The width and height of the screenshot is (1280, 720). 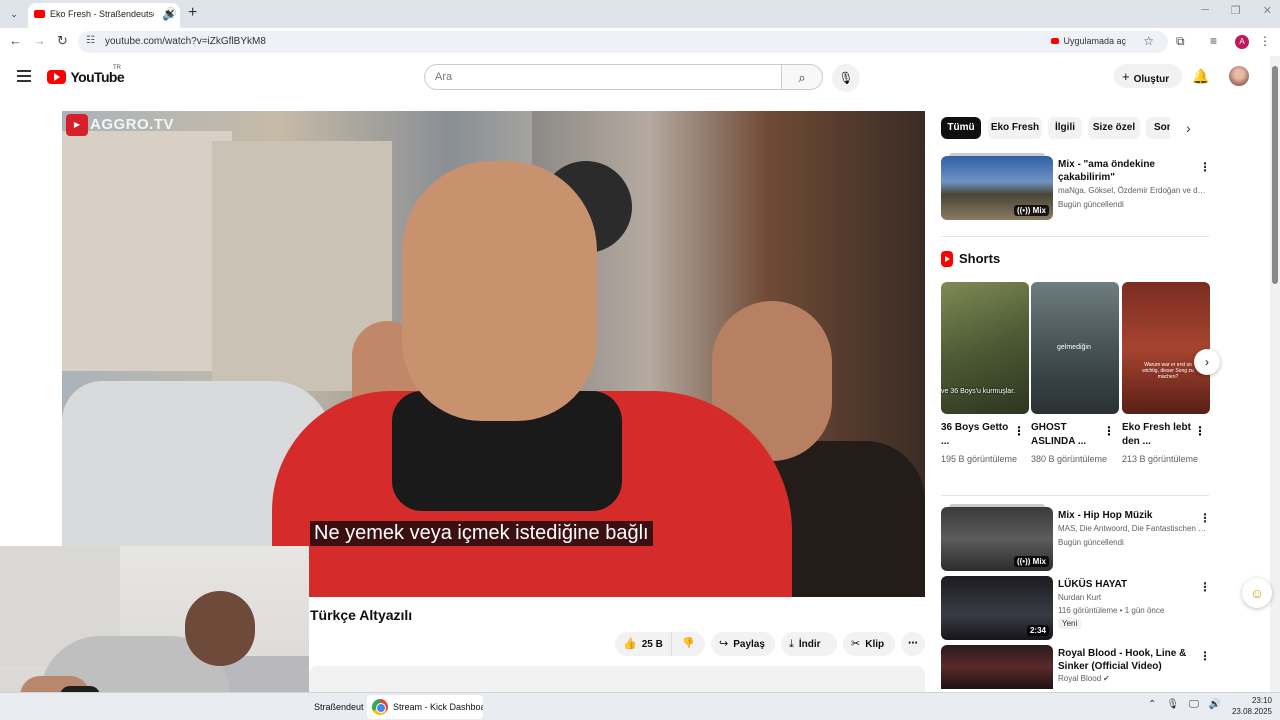 I want to click on chip-eko-fresh: Eko Fresh, so click(x=1015, y=128).